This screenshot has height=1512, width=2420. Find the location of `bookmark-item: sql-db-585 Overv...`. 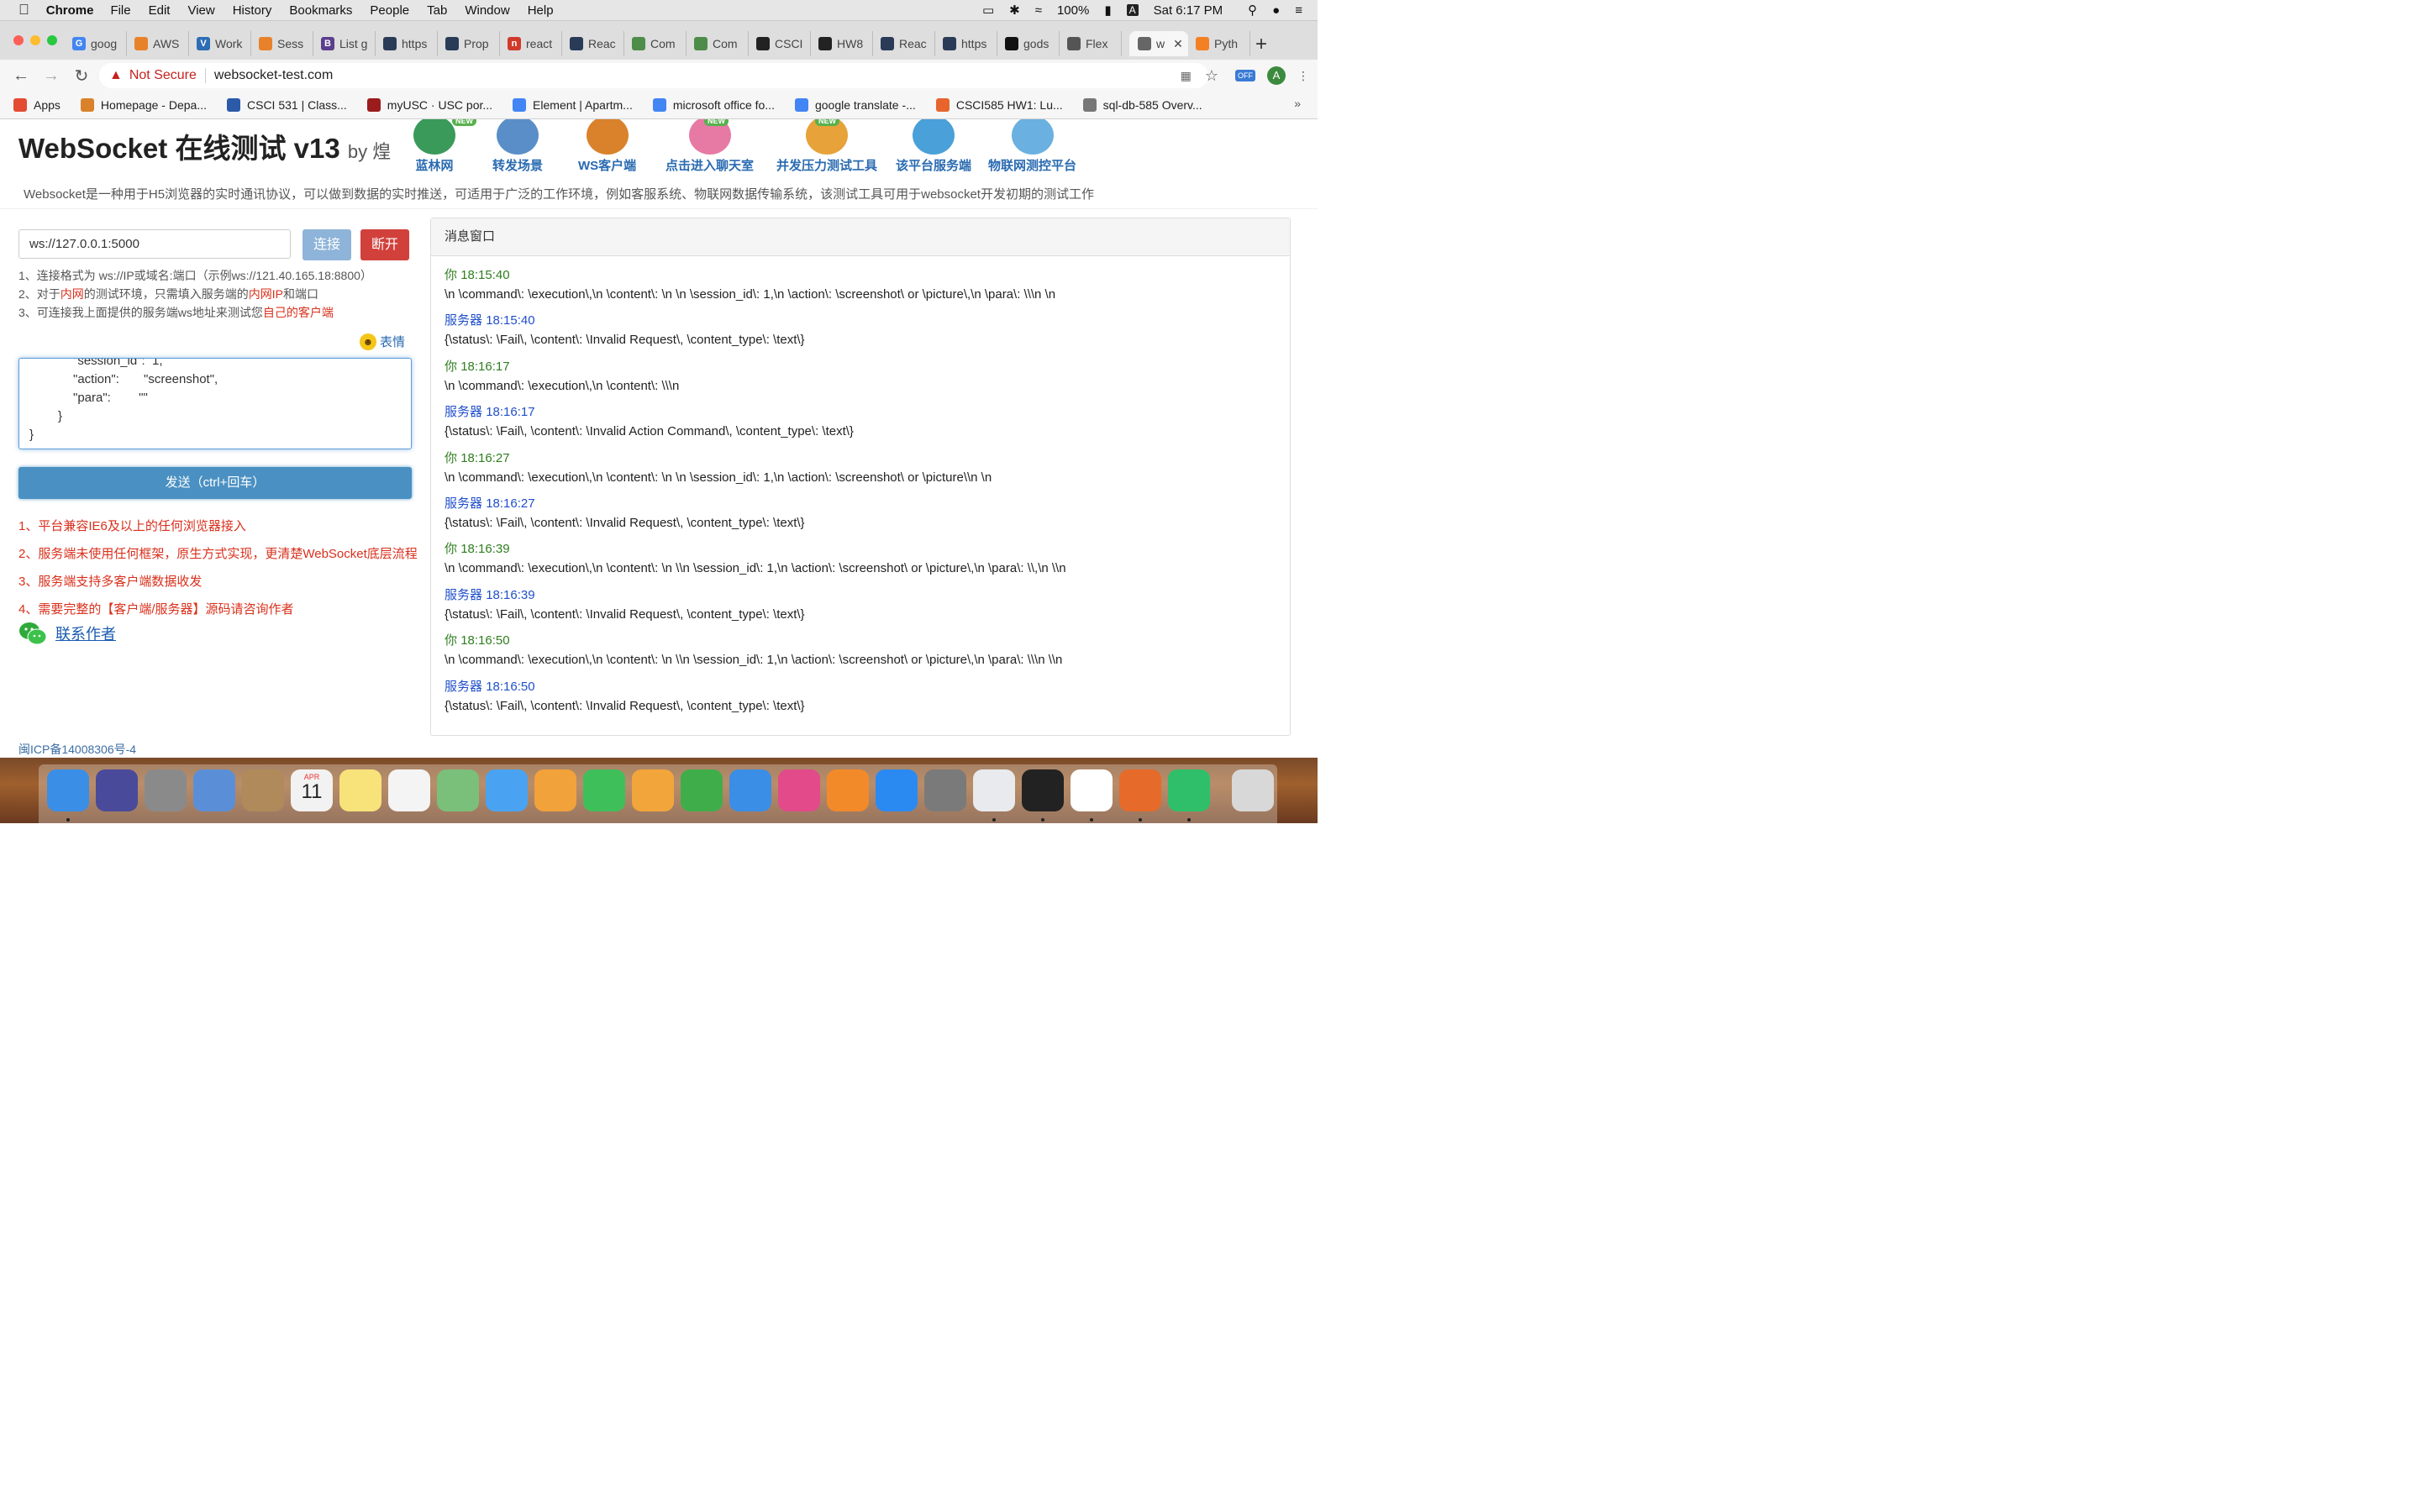

bookmark-item: sql-db-585 Overv... is located at coordinates (1142, 105).